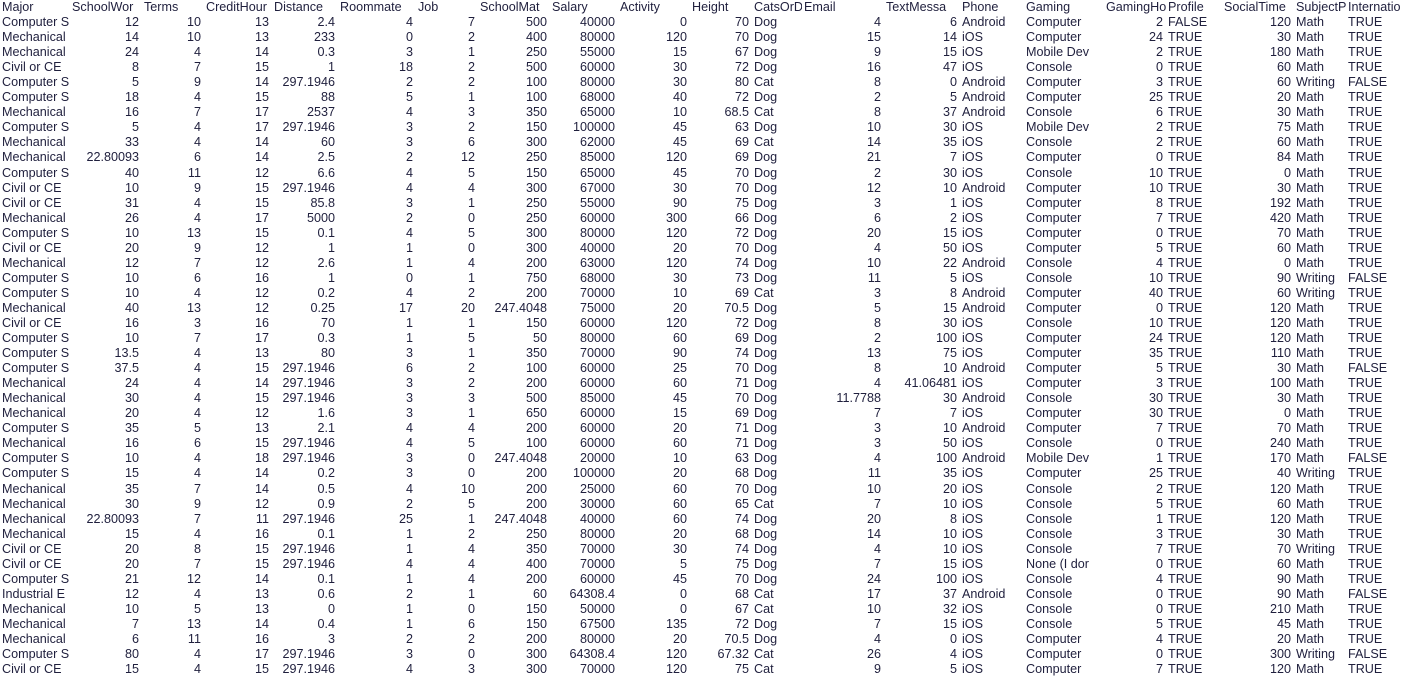 This screenshot has width=1401, height=698. I want to click on cell-gaminghours: 0, so click(1135, 594).